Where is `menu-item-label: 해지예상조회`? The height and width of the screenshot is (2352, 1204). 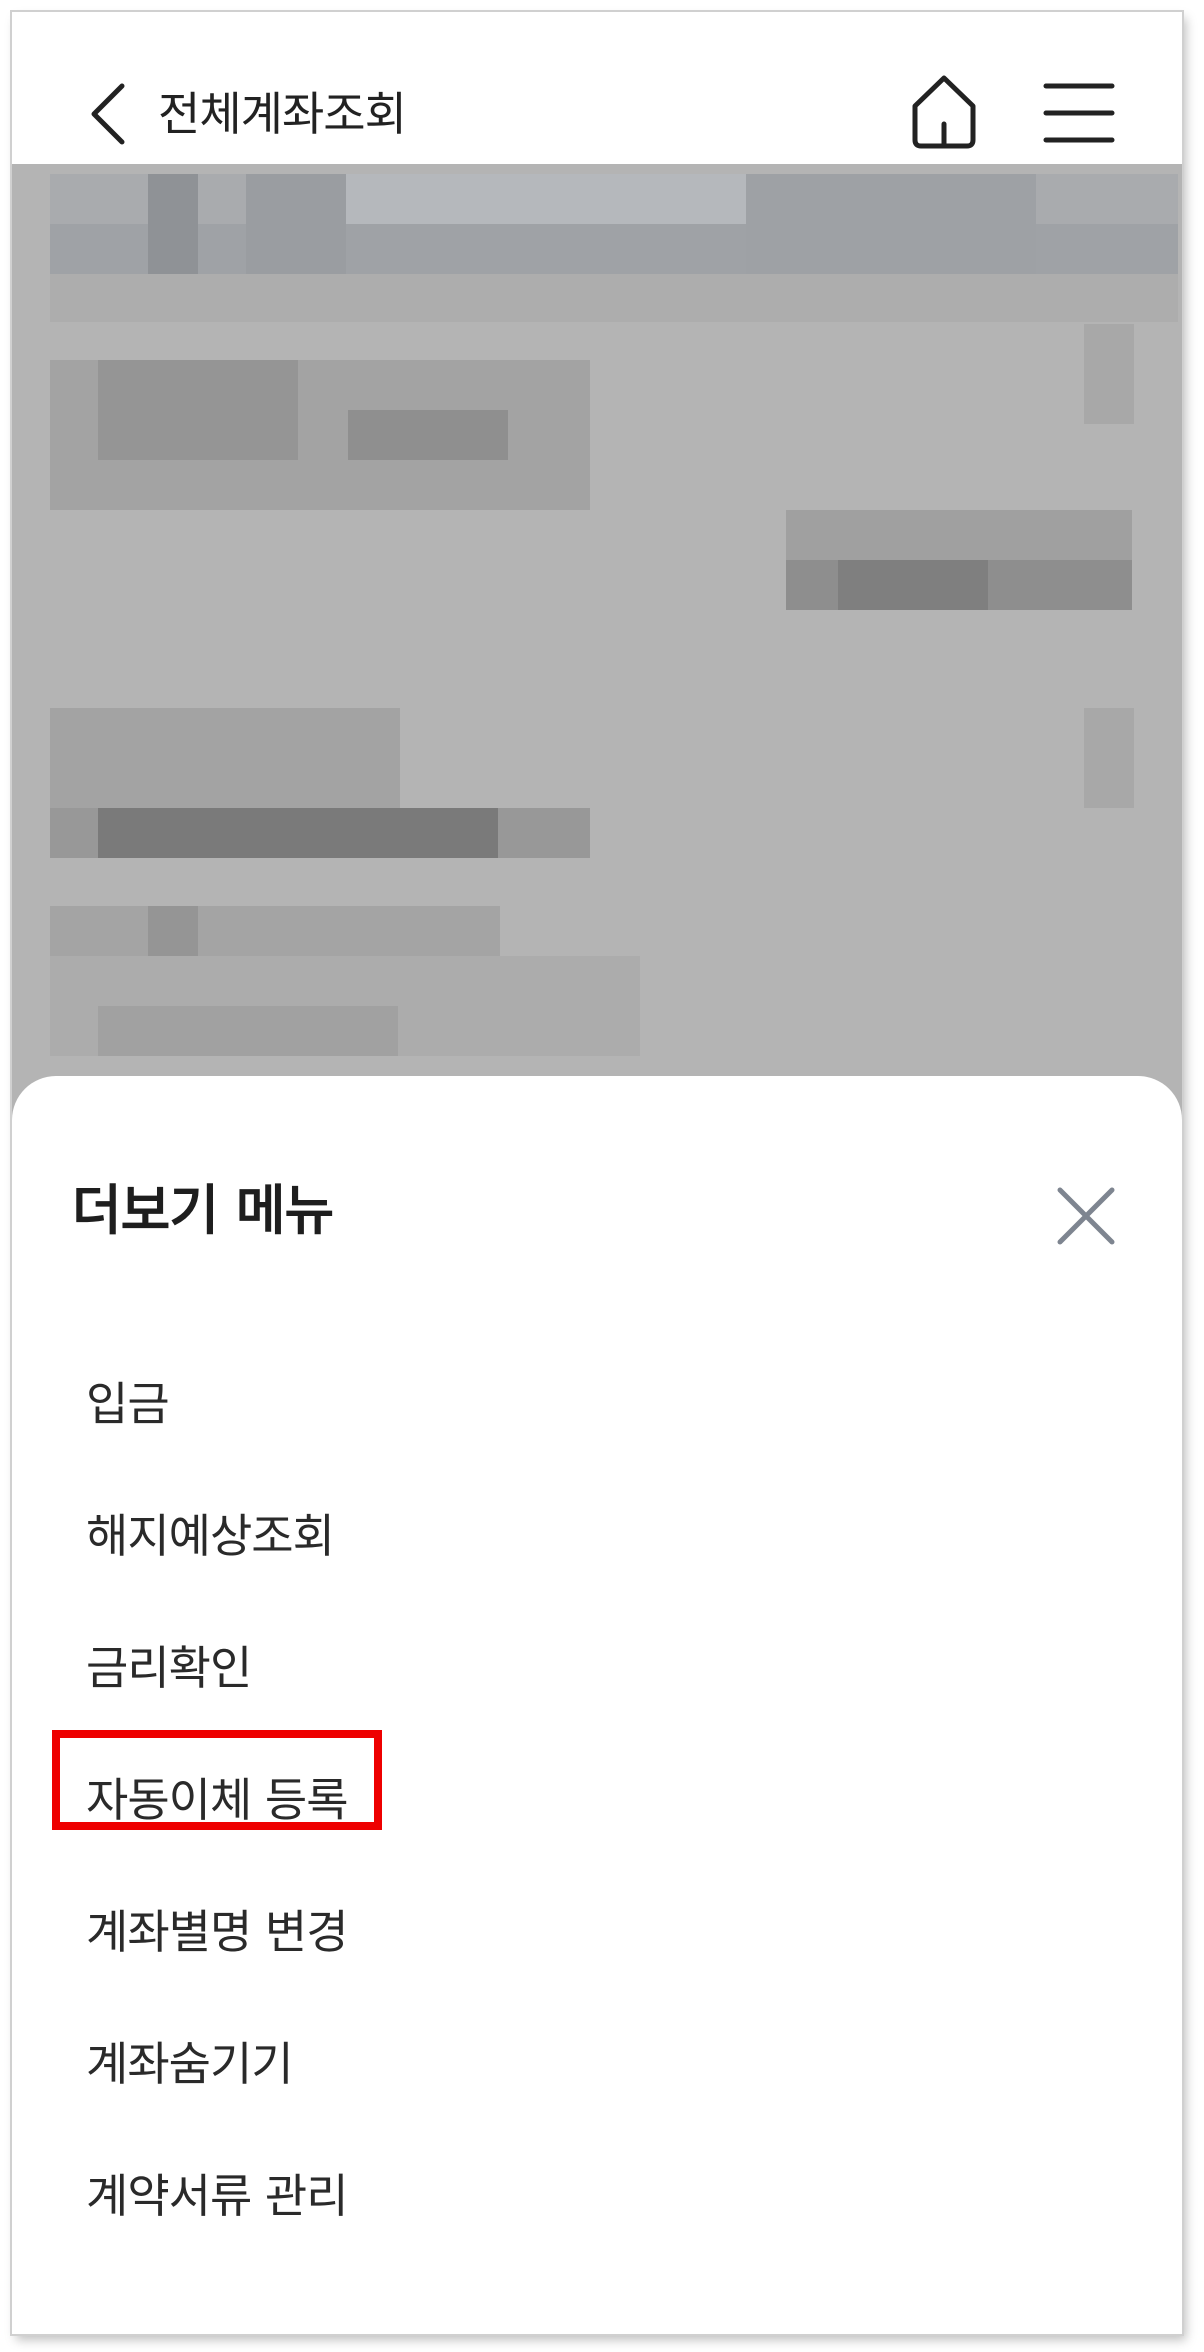
menu-item-label: 해지예상조회 is located at coordinates (210, 1536).